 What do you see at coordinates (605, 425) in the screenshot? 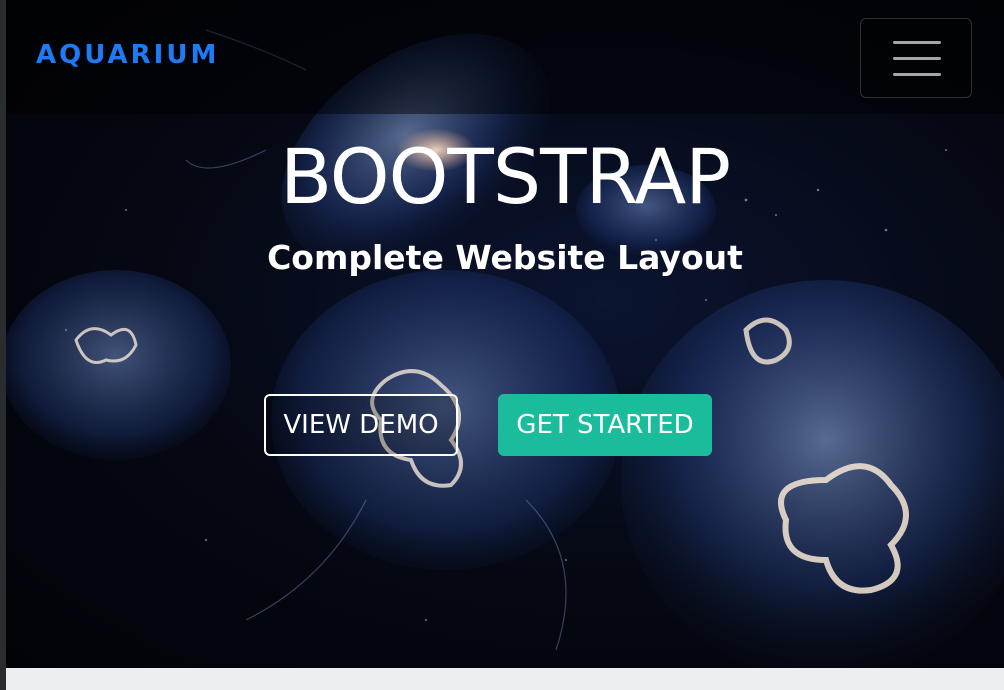
I see `get-started-button: GET STARTED` at bounding box center [605, 425].